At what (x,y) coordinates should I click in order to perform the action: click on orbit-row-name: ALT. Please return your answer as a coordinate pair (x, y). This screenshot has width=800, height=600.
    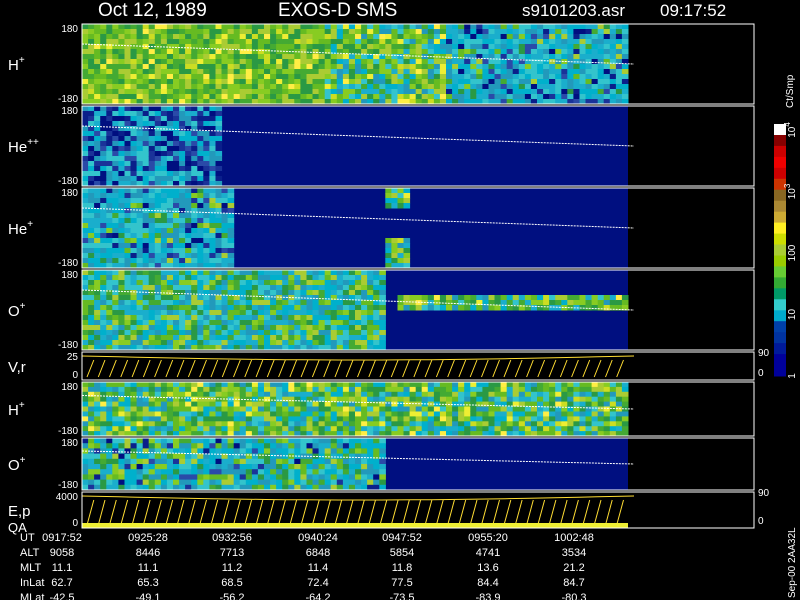
    Looking at the image, I should click on (30, 553).